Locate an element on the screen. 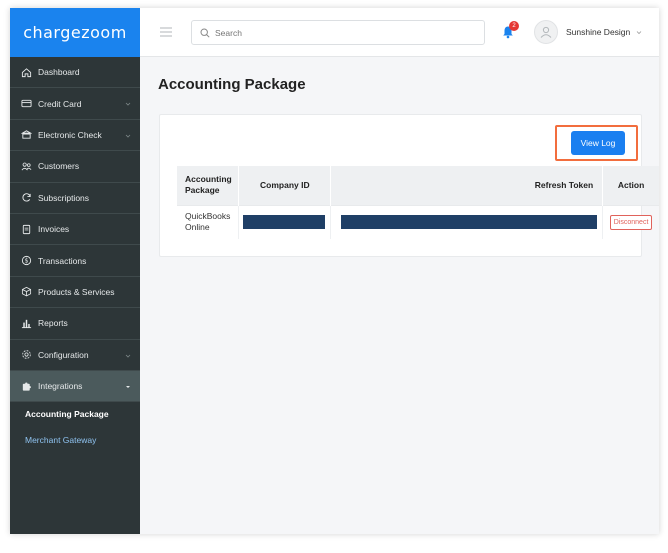 This screenshot has height=553, width=668. logo-bar: chargezoom is located at coordinates (75, 32).